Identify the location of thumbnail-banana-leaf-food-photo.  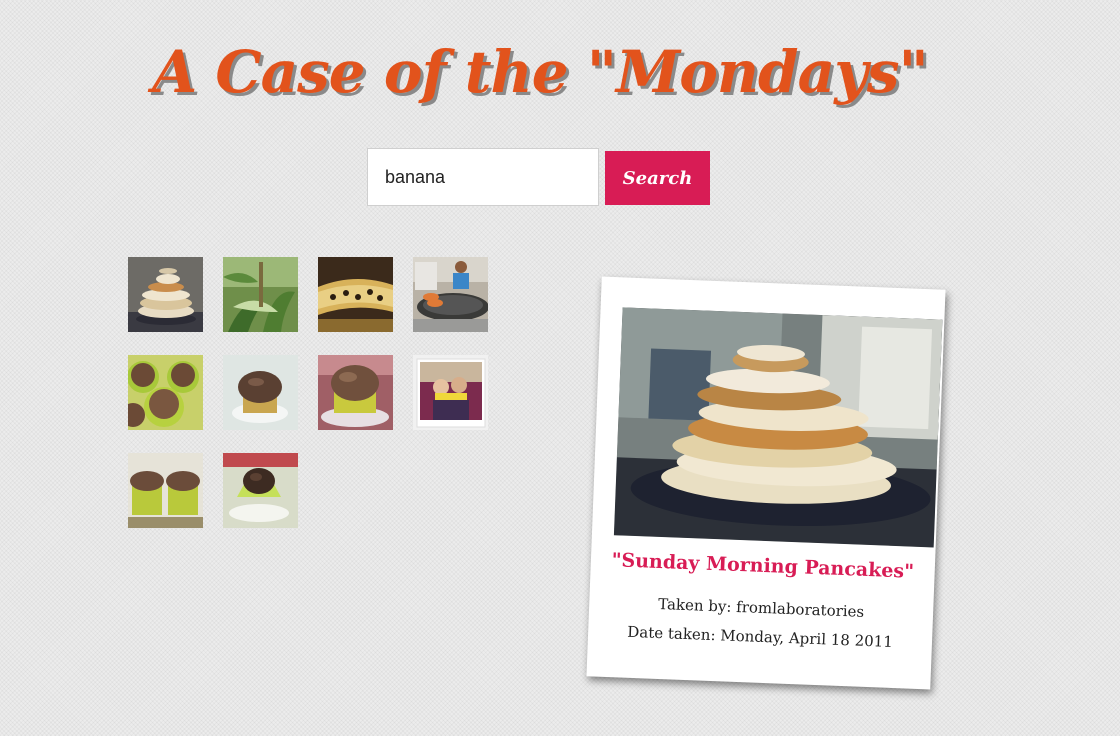
(355, 294).